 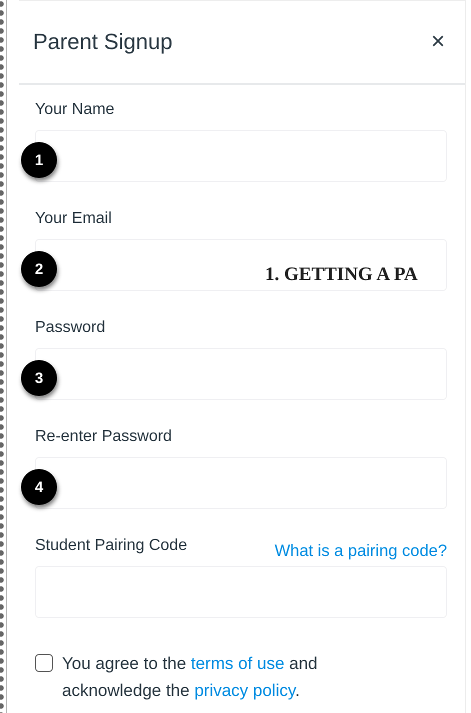 I want to click on step-badge: 3, so click(x=39, y=378).